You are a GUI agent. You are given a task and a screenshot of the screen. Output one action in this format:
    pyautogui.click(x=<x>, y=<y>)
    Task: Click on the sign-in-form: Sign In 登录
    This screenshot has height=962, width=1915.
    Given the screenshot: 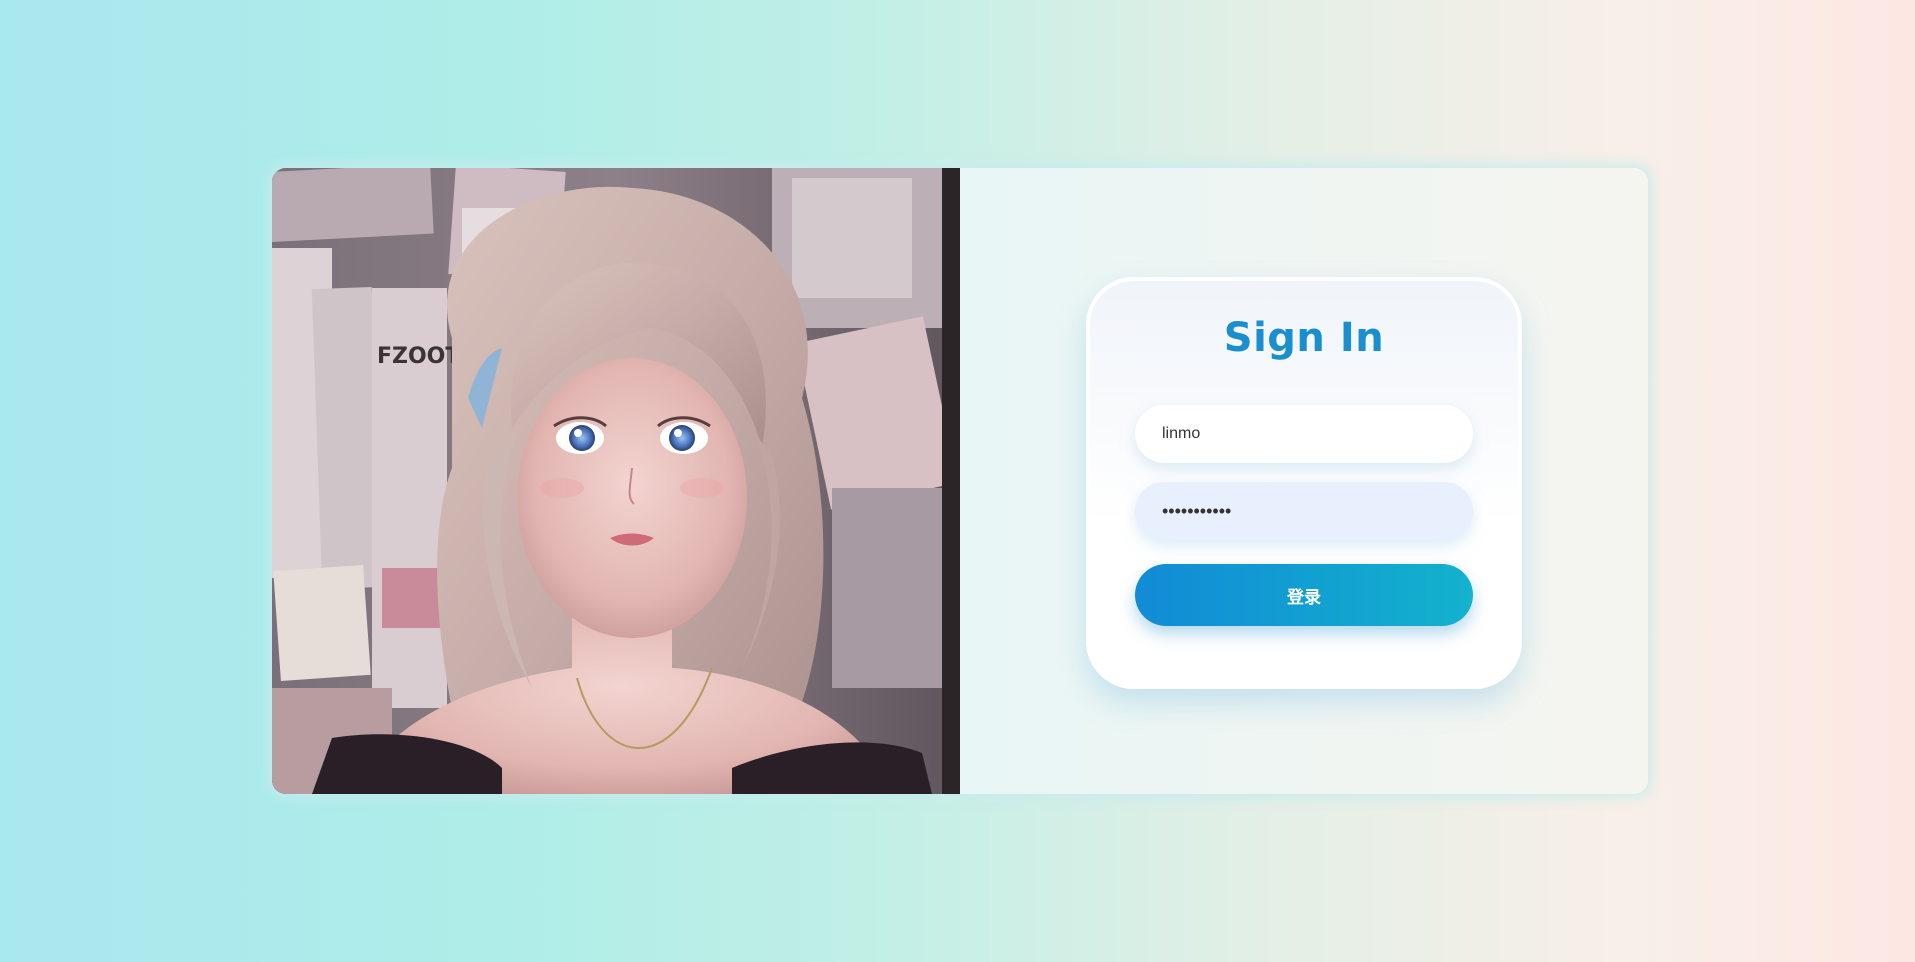 What is the action you would take?
    pyautogui.click(x=1304, y=483)
    